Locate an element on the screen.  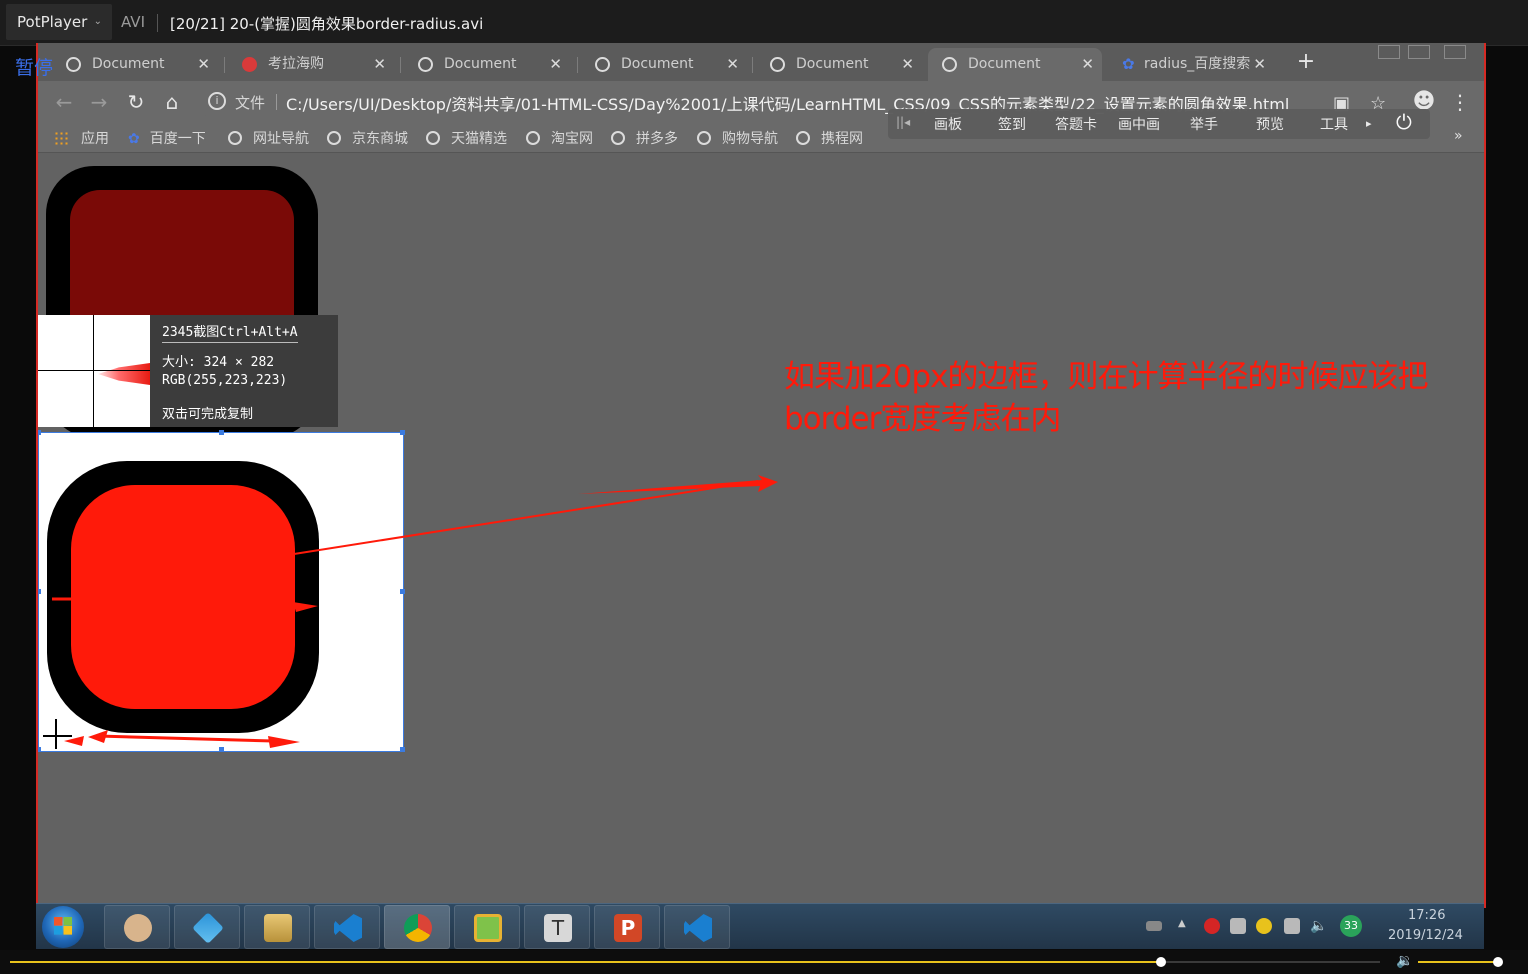
tab-document-3: Document ✕ is located at coordinates (664, 64).